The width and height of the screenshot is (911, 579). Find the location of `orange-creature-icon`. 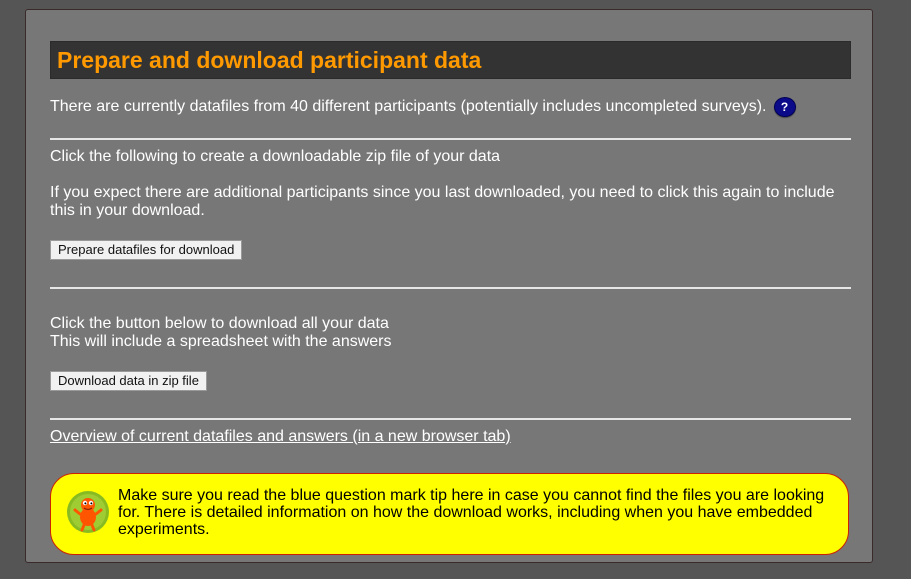

orange-creature-icon is located at coordinates (88, 512).